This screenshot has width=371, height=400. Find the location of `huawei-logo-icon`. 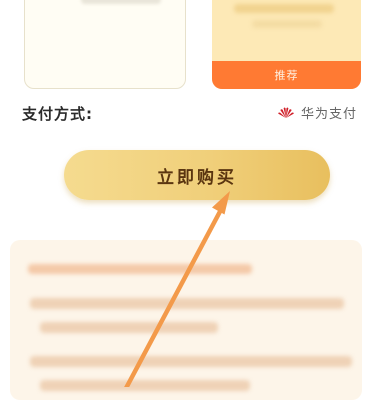

huawei-logo-icon is located at coordinates (286, 112).